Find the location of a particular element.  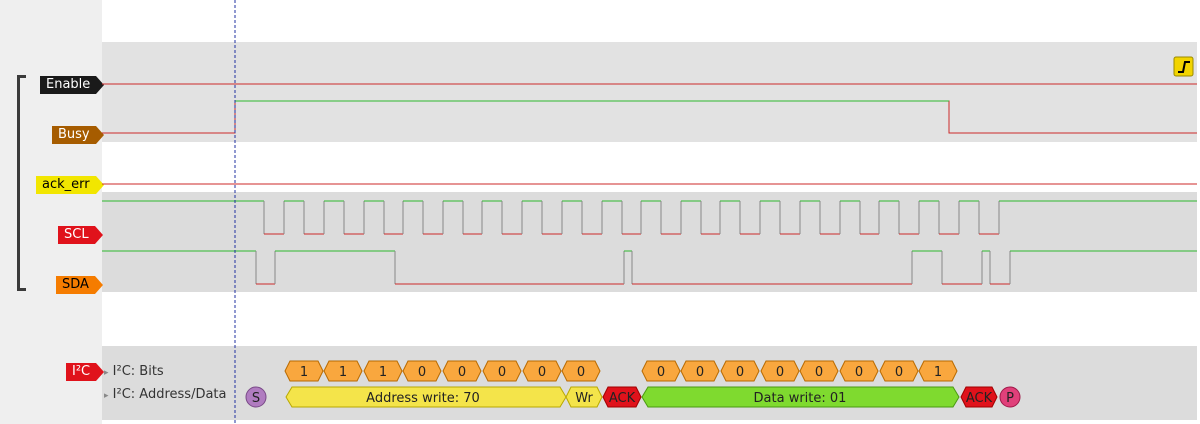

channel-label-busy: Busy is located at coordinates (78, 135).